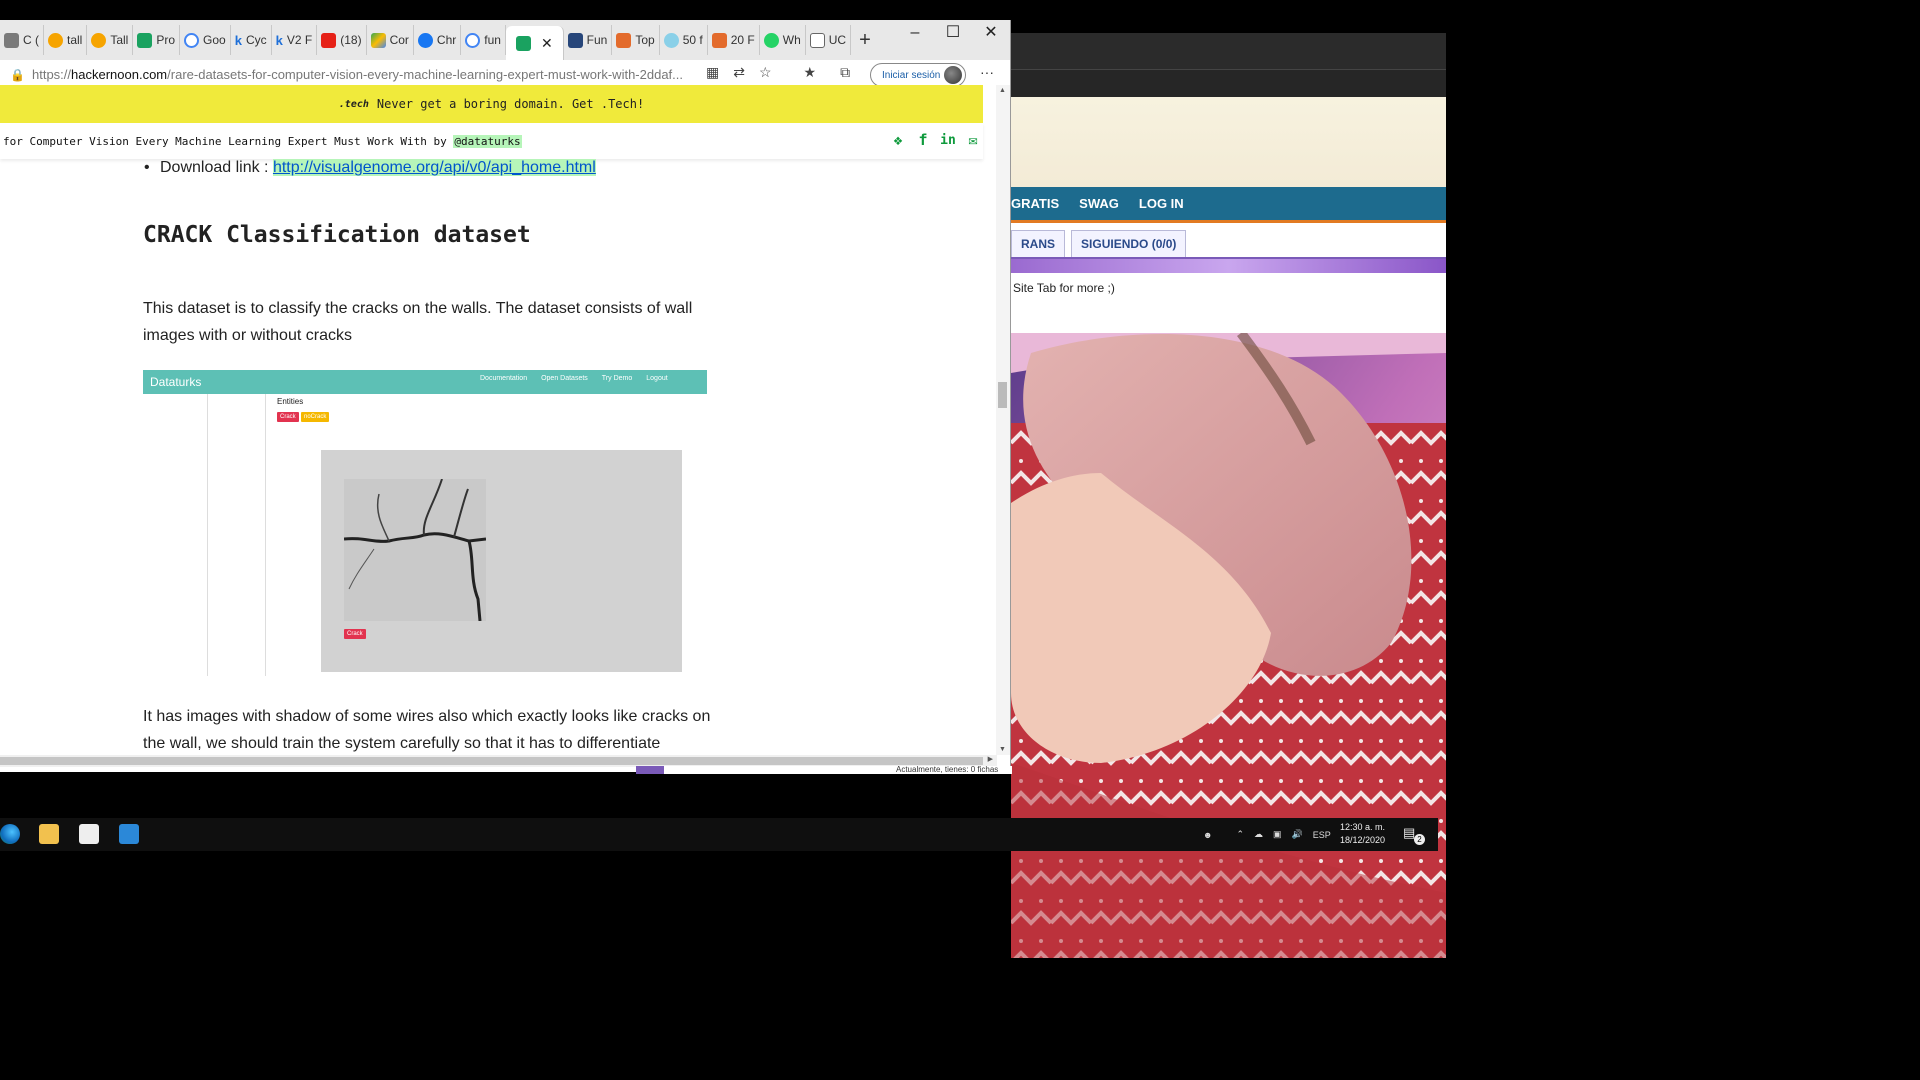  What do you see at coordinates (378, 40) in the screenshot?
I see `drive-icon` at bounding box center [378, 40].